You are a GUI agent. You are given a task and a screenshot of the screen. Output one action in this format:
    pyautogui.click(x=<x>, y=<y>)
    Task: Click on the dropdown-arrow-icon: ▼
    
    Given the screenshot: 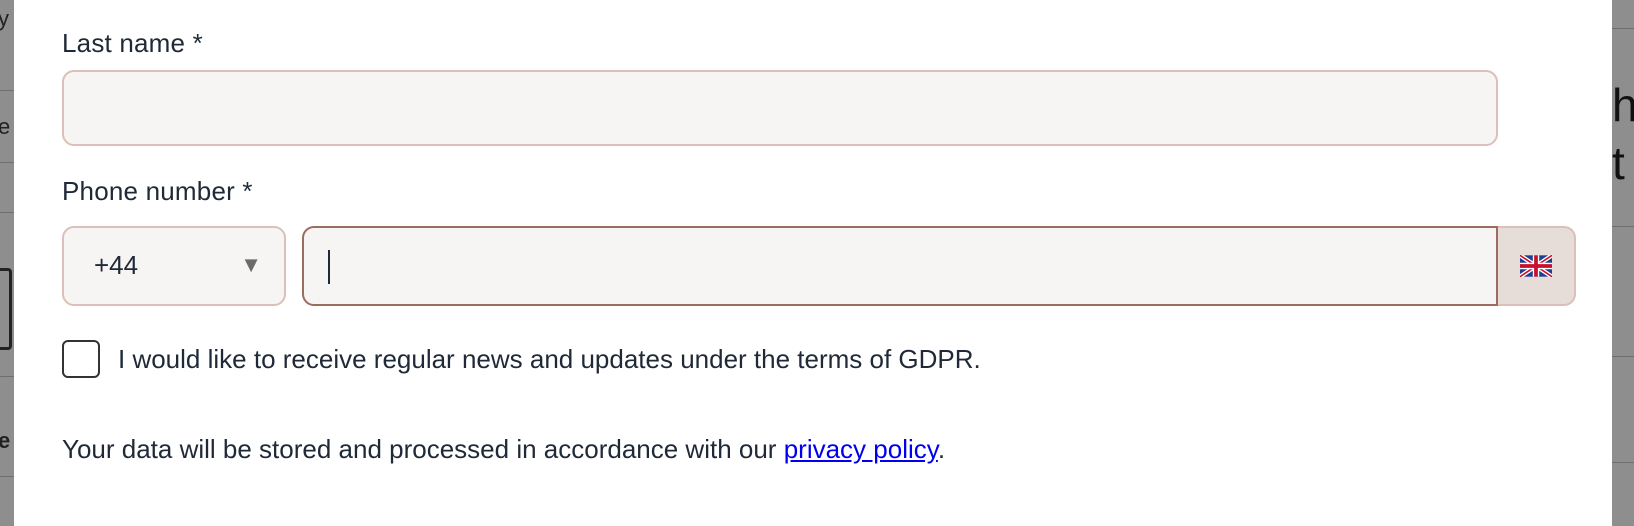 What is the action you would take?
    pyautogui.click(x=251, y=264)
    